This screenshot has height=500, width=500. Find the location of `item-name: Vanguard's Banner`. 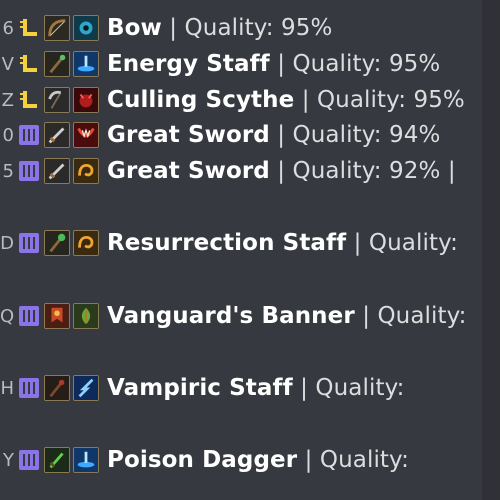

item-name: Vanguard's Banner is located at coordinates (231, 316).